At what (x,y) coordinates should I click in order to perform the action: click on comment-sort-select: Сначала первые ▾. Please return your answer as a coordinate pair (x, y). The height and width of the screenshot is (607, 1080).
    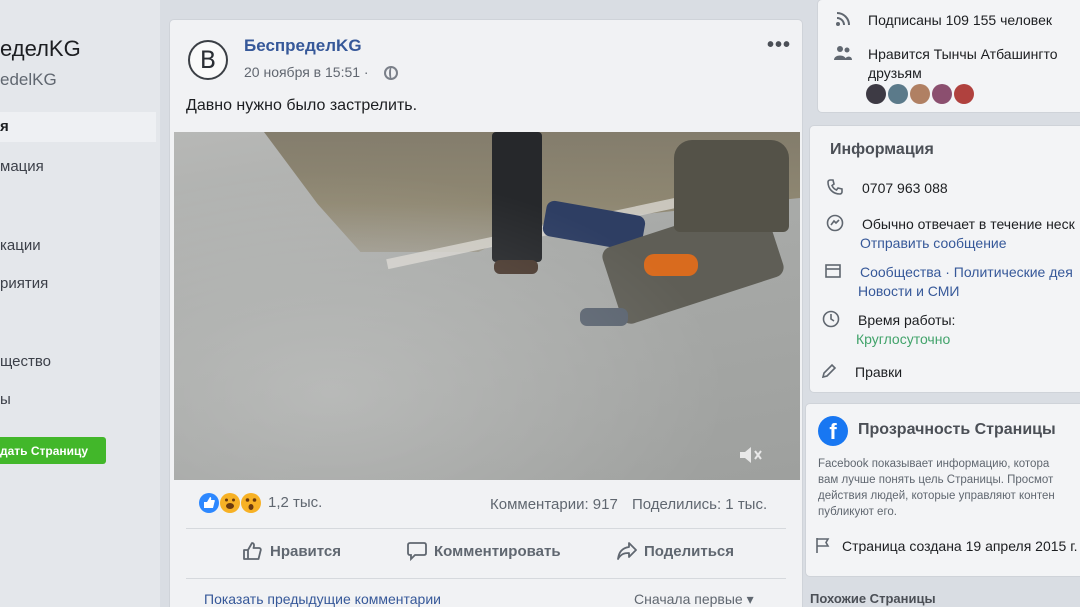
    Looking at the image, I should click on (694, 599).